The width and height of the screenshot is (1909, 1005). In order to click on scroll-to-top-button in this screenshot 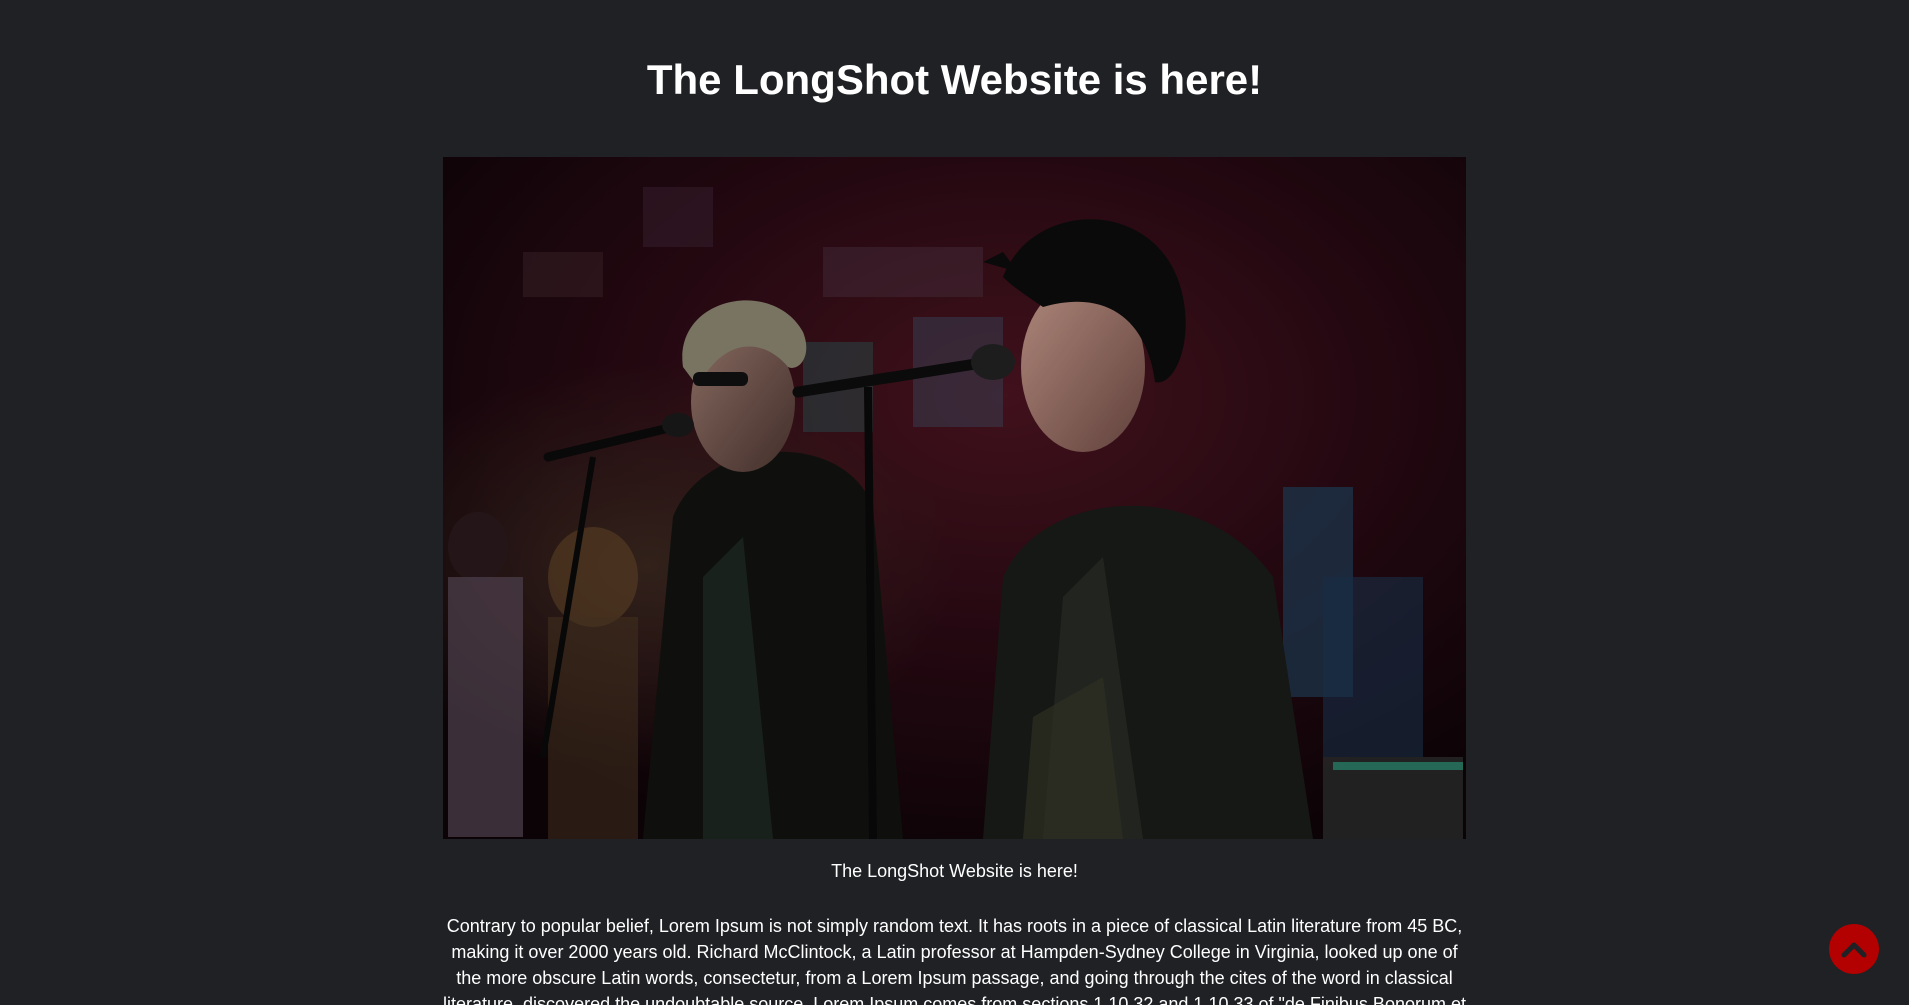, I will do `click(1854, 949)`.